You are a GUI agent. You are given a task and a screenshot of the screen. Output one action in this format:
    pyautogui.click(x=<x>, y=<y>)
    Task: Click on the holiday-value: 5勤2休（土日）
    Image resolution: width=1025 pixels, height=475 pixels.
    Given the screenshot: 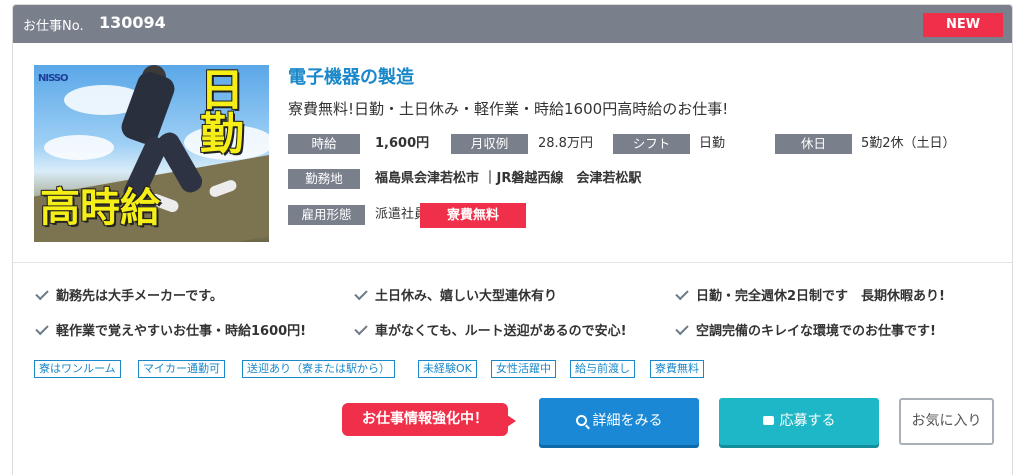 What is the action you would take?
    pyautogui.click(x=908, y=143)
    